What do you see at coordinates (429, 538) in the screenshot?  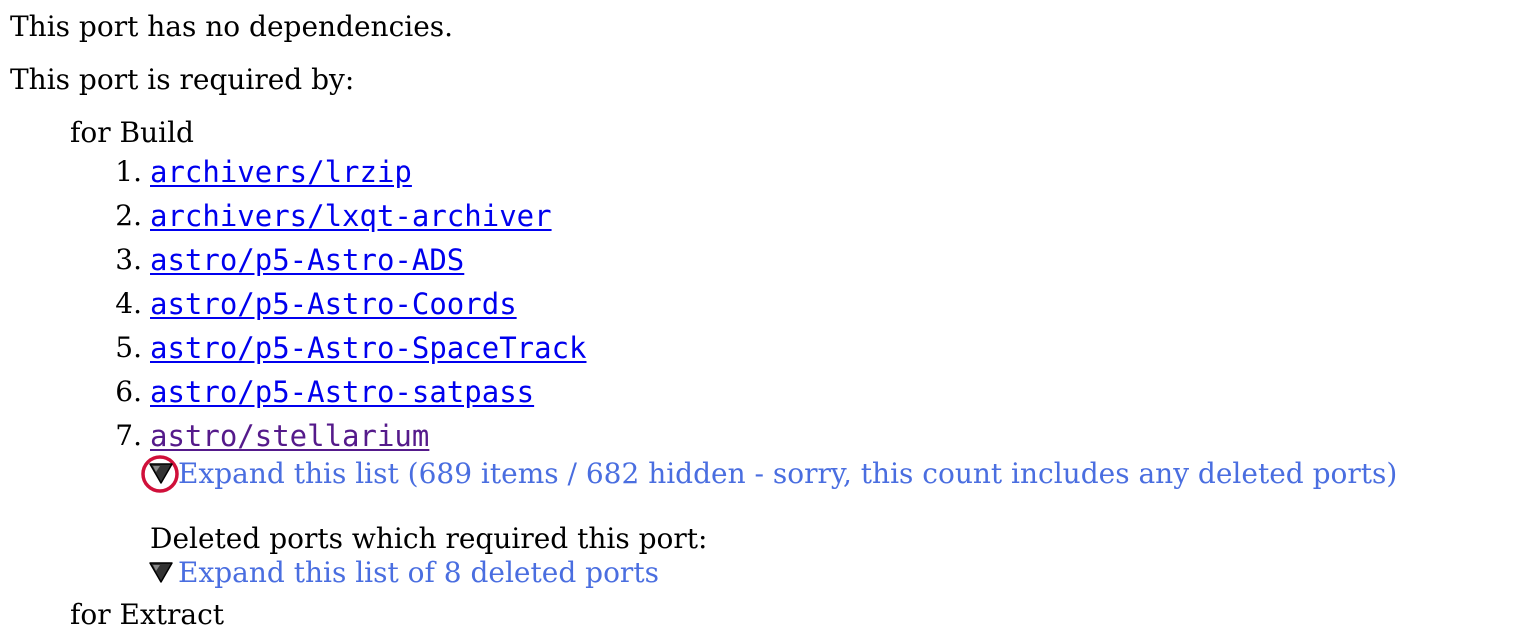 I see `deleted-ports-heading: Deleted ports which required this port:` at bounding box center [429, 538].